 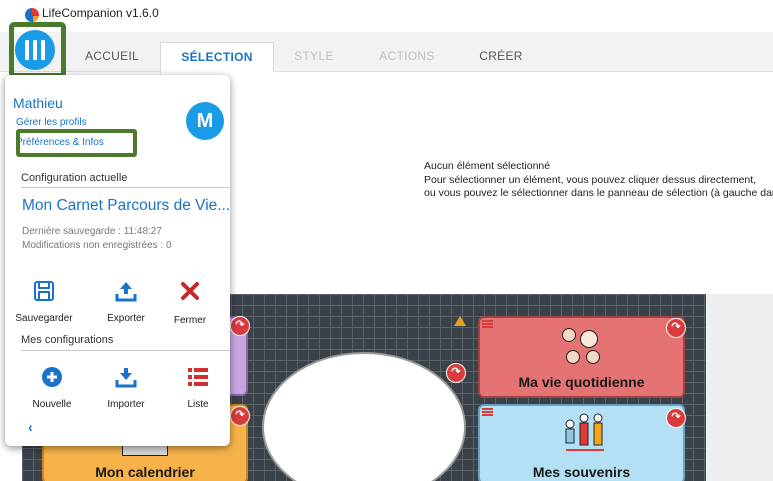 I want to click on pictogram-family-icon, so click(x=584, y=432).